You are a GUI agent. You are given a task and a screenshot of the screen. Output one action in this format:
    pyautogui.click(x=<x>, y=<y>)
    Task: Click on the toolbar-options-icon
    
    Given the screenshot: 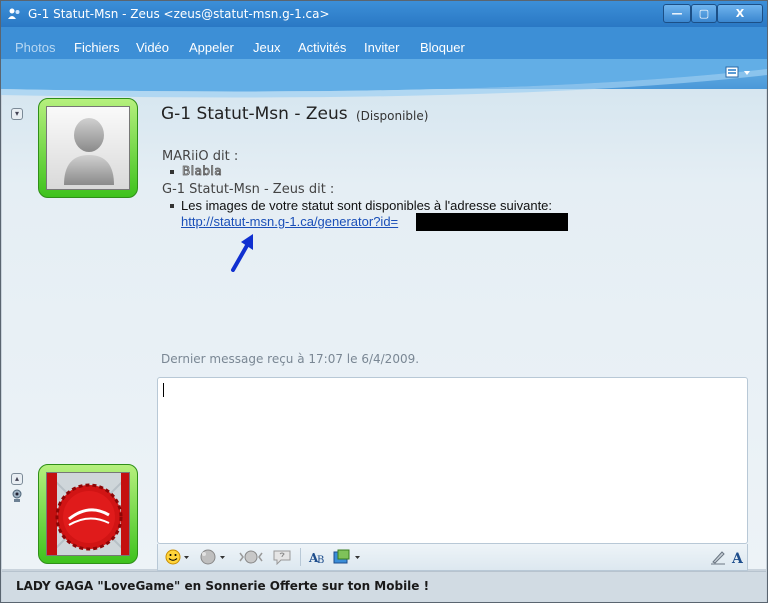 What is the action you would take?
    pyautogui.click(x=739, y=73)
    